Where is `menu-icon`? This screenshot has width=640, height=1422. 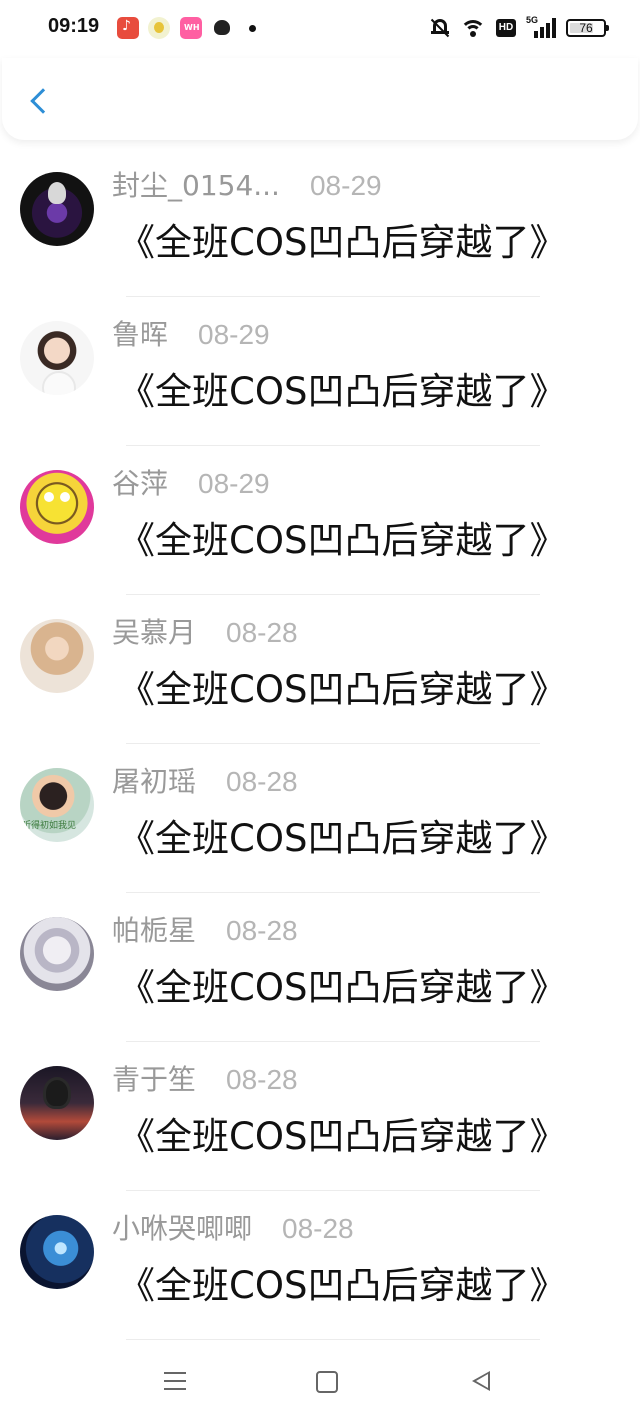
menu-icon is located at coordinates (175, 1383).